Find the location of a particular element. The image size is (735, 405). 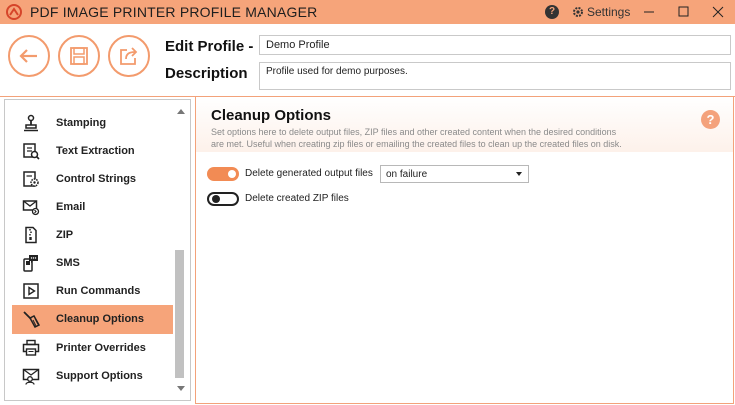

sidebar-item-label: Control Strings is located at coordinates (96, 179).